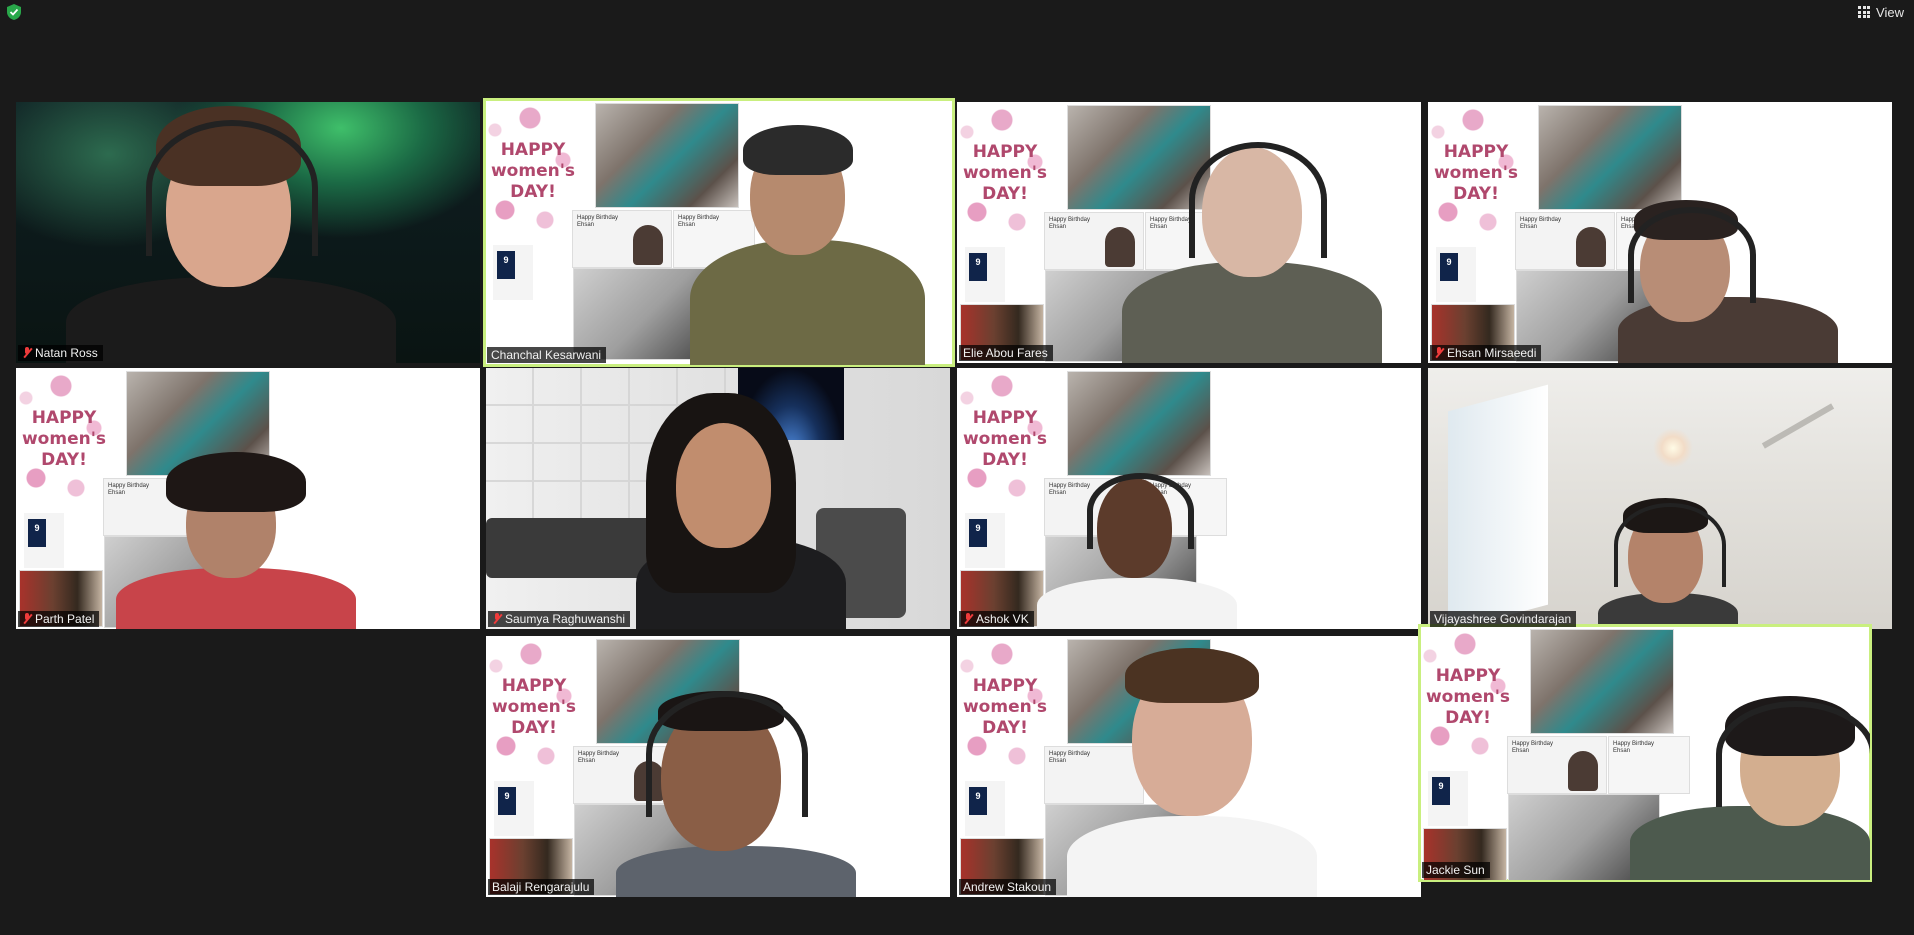 This screenshot has height=935, width=1914. Describe the element at coordinates (1008, 887) in the screenshot. I see `participant-name-tag: Andrew Stakoun` at that location.